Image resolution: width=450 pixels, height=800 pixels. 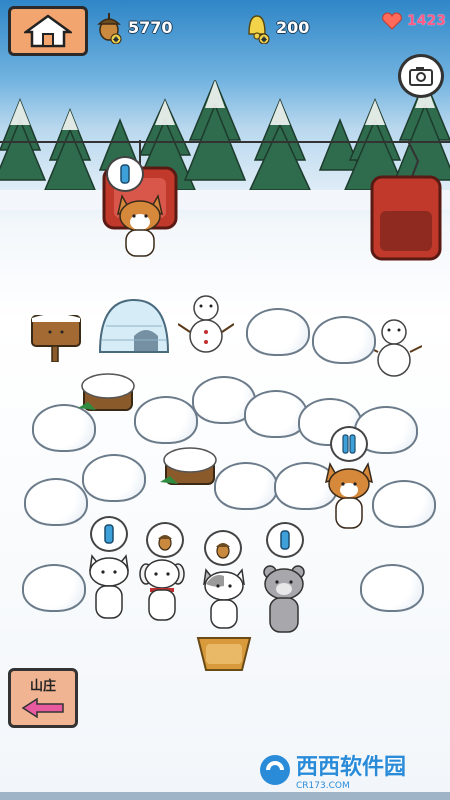 I want to click on bell-counter: + 200, so click(x=276, y=27).